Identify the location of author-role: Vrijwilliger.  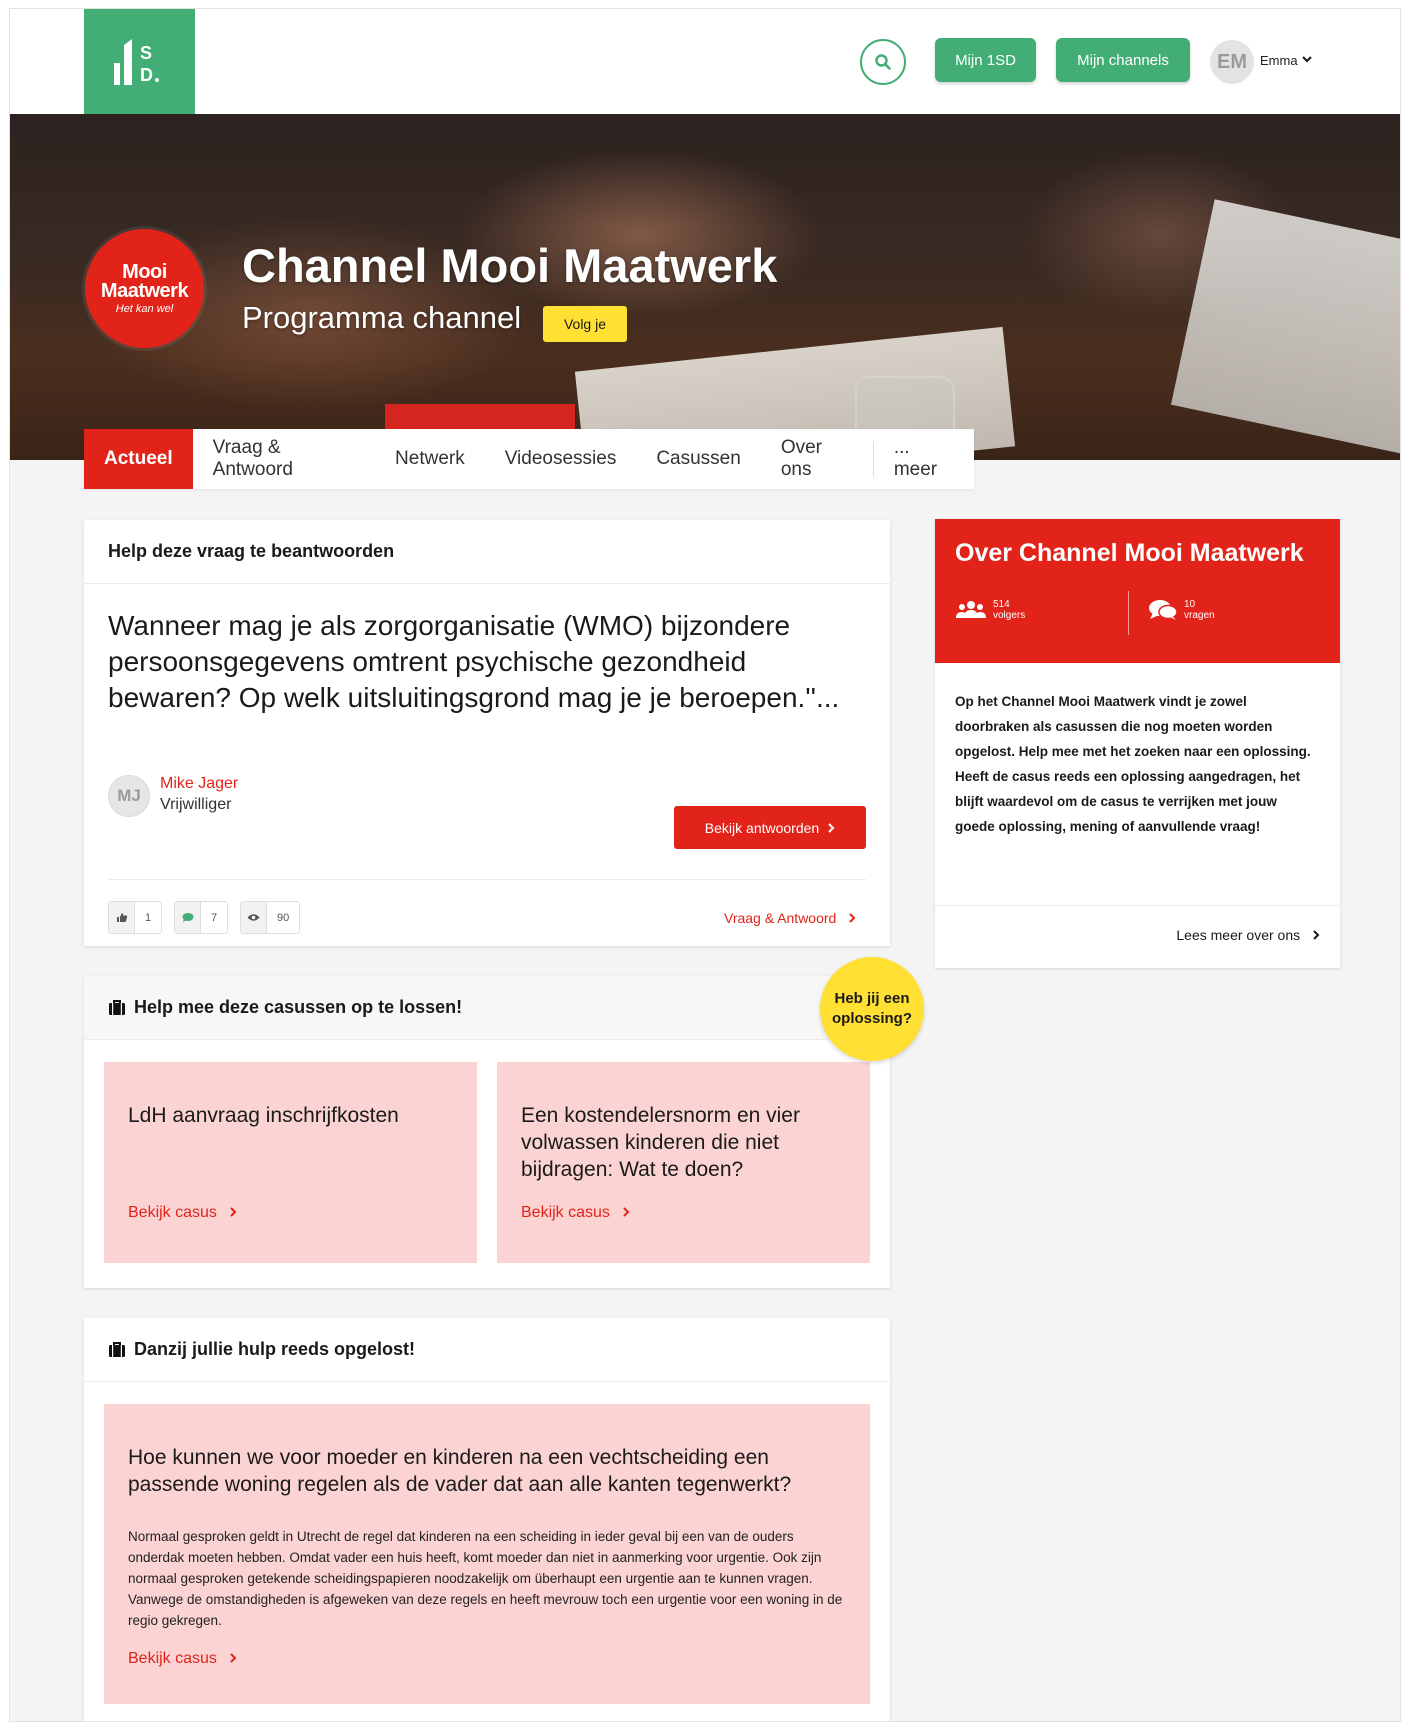
(196, 804).